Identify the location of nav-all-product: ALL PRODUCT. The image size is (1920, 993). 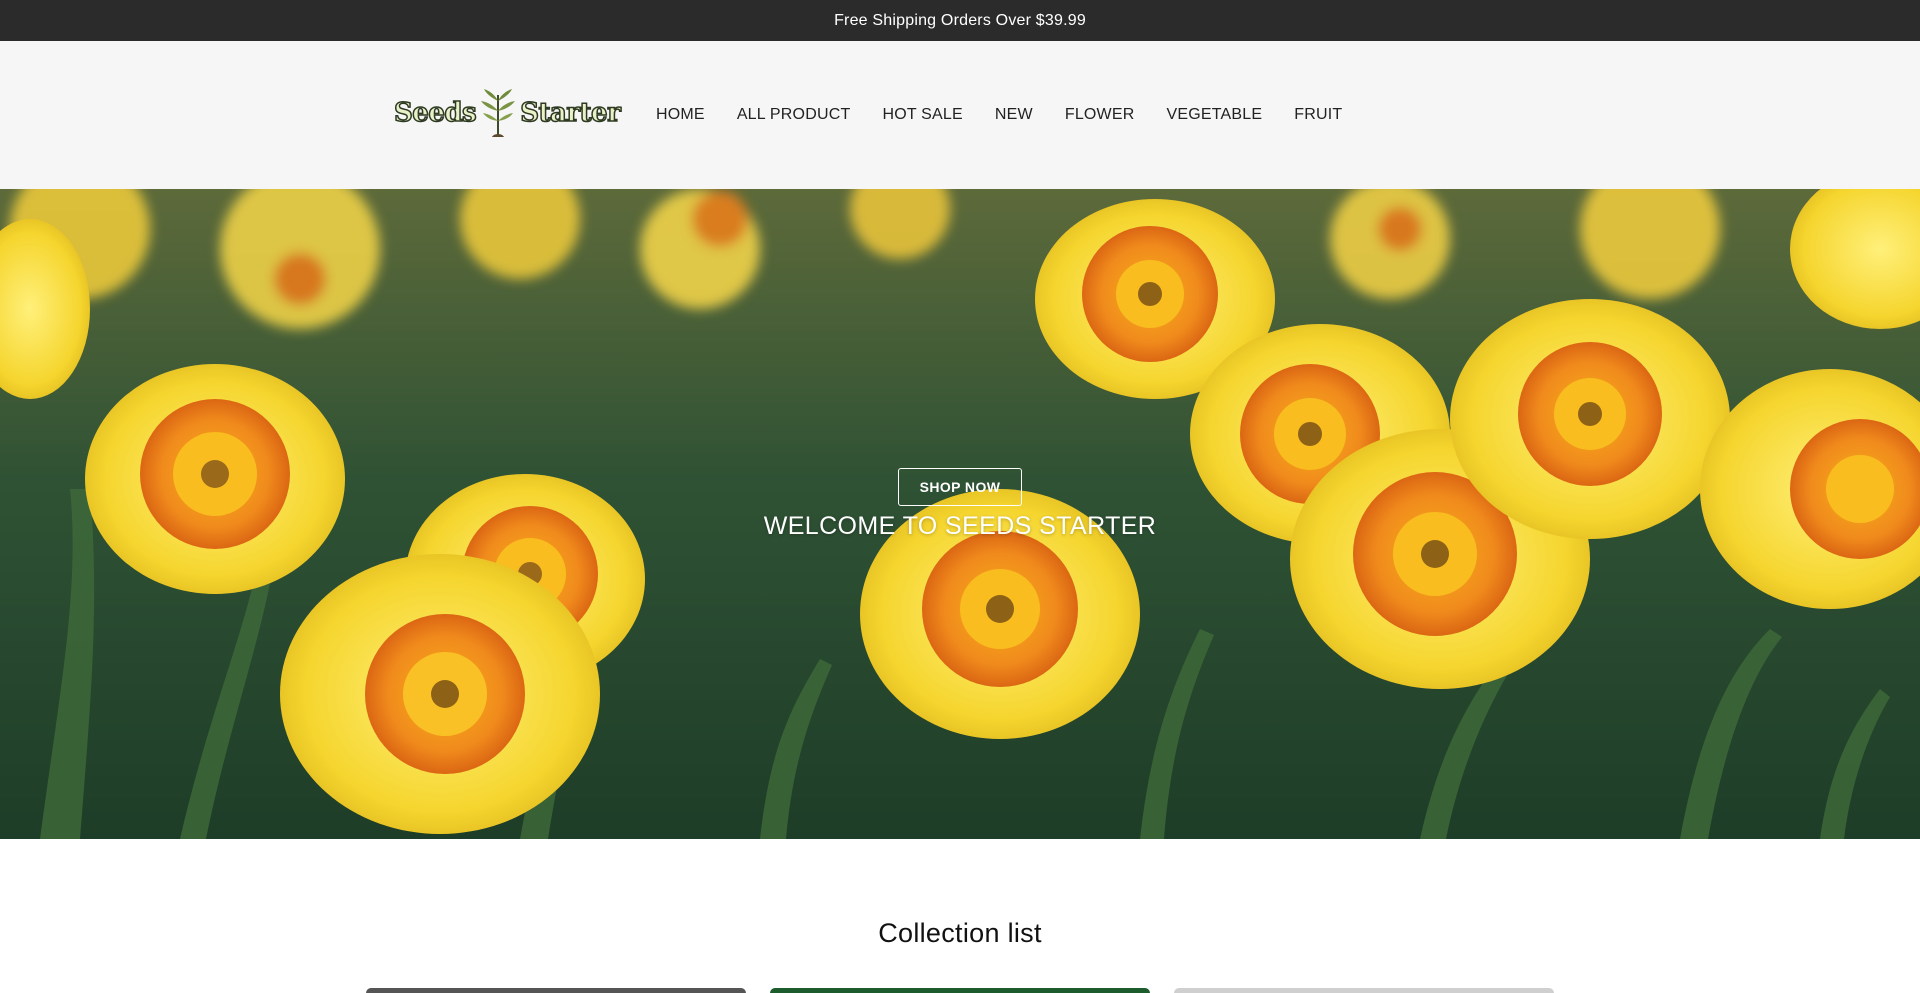
(794, 115).